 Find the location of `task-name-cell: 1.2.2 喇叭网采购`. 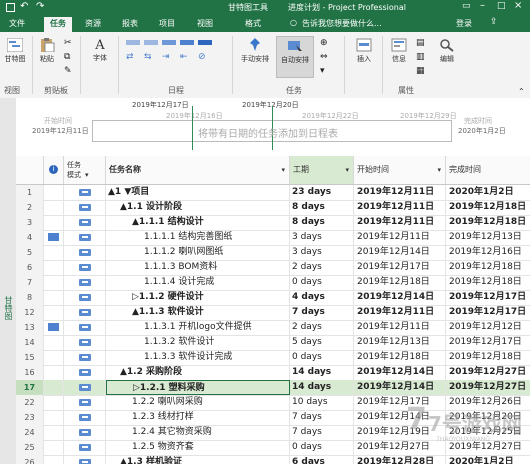

task-name-cell: 1.2.2 喇叭网采购 is located at coordinates (198, 402).